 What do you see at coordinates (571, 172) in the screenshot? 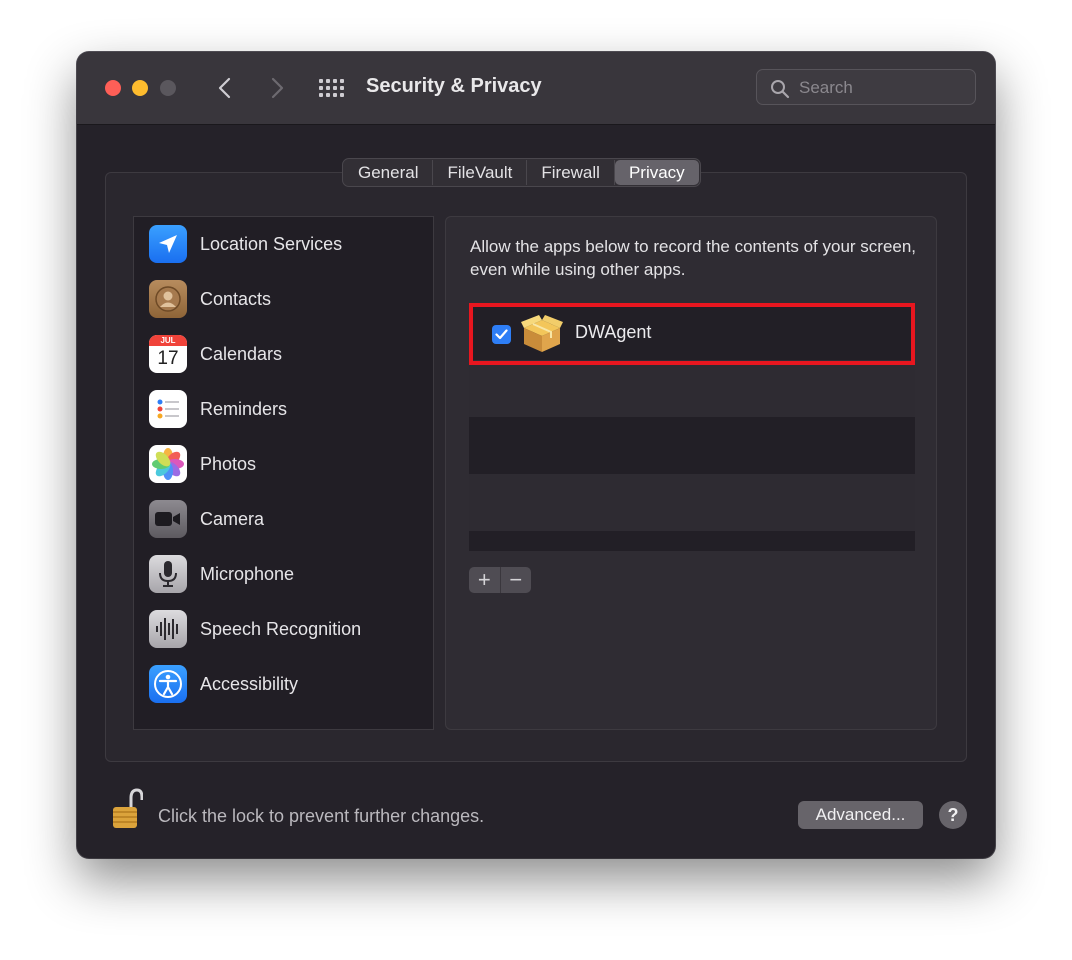
I see `tab-firewall: Firewall` at bounding box center [571, 172].